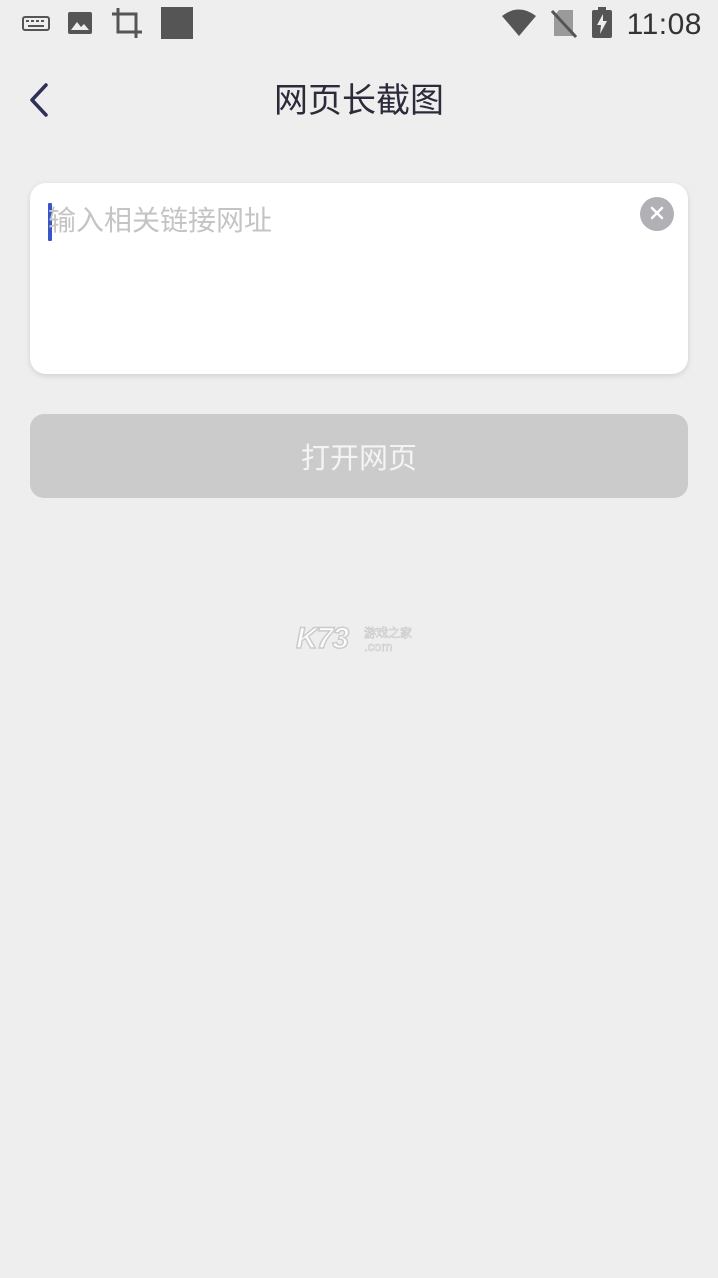 The height and width of the screenshot is (1278, 718). Describe the element at coordinates (519, 25) in the screenshot. I see `wifi-icon` at that location.